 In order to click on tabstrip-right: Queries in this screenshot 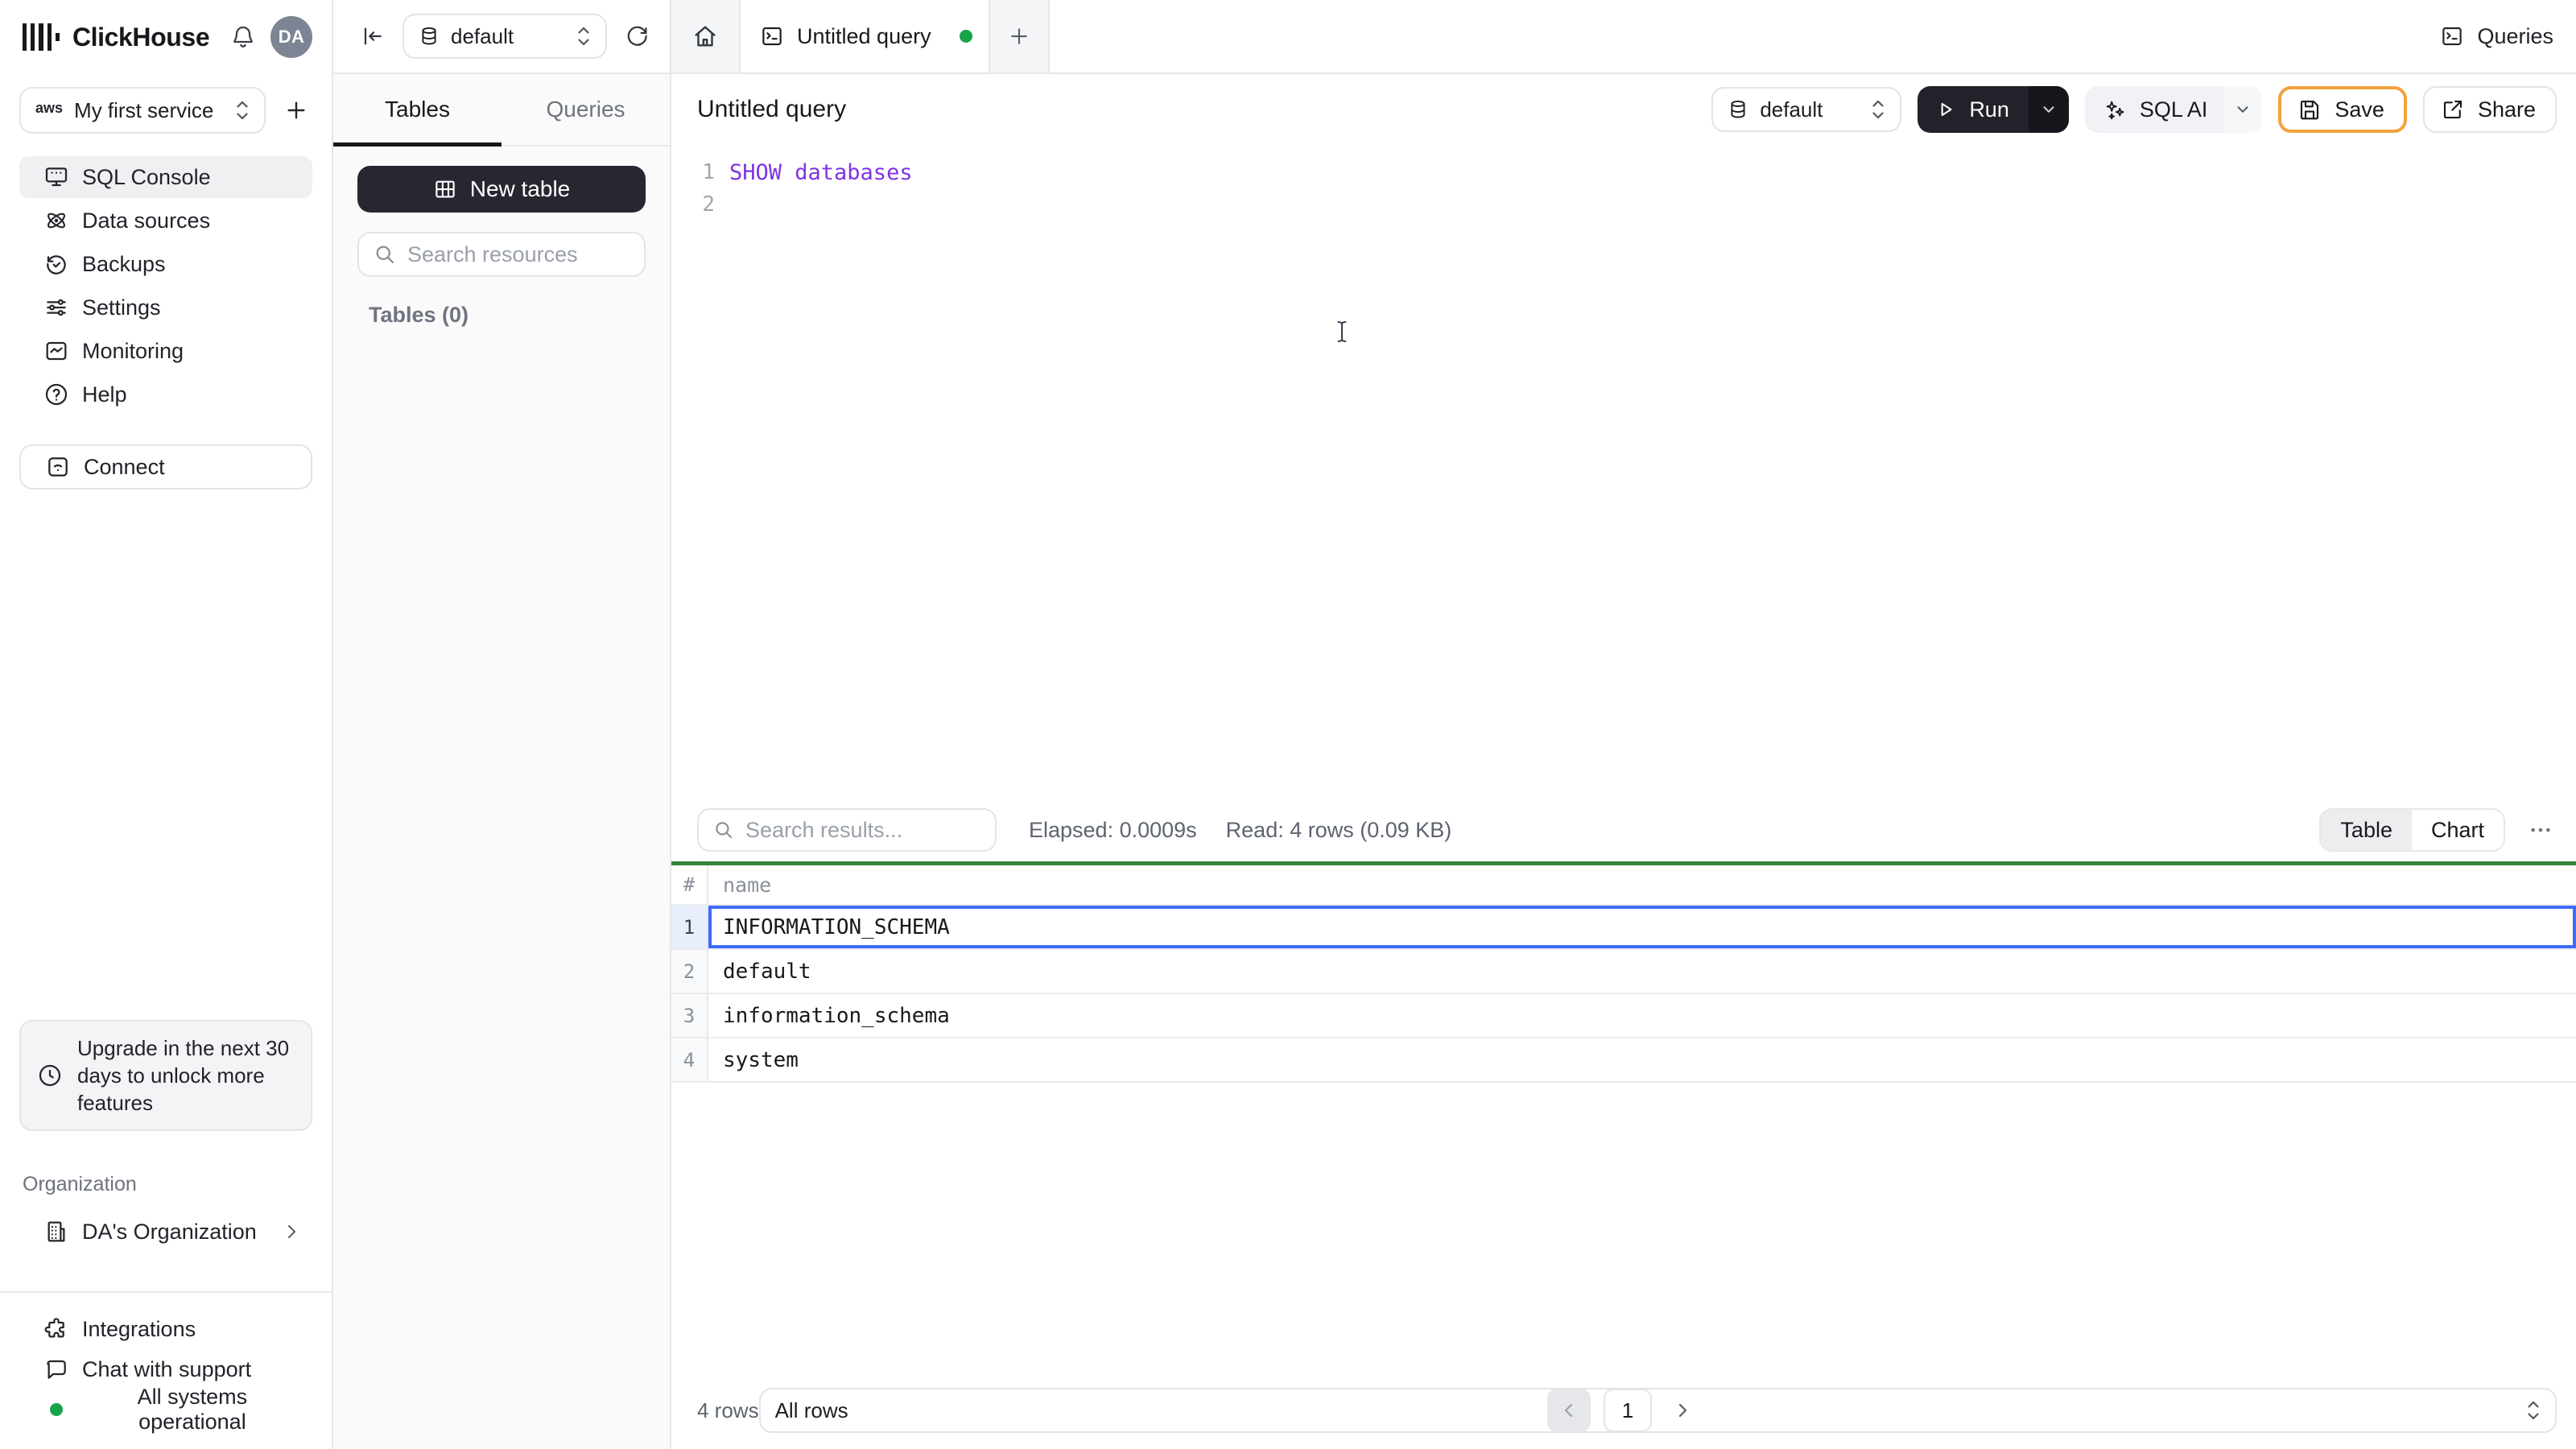, I will do `click(1813, 36)`.